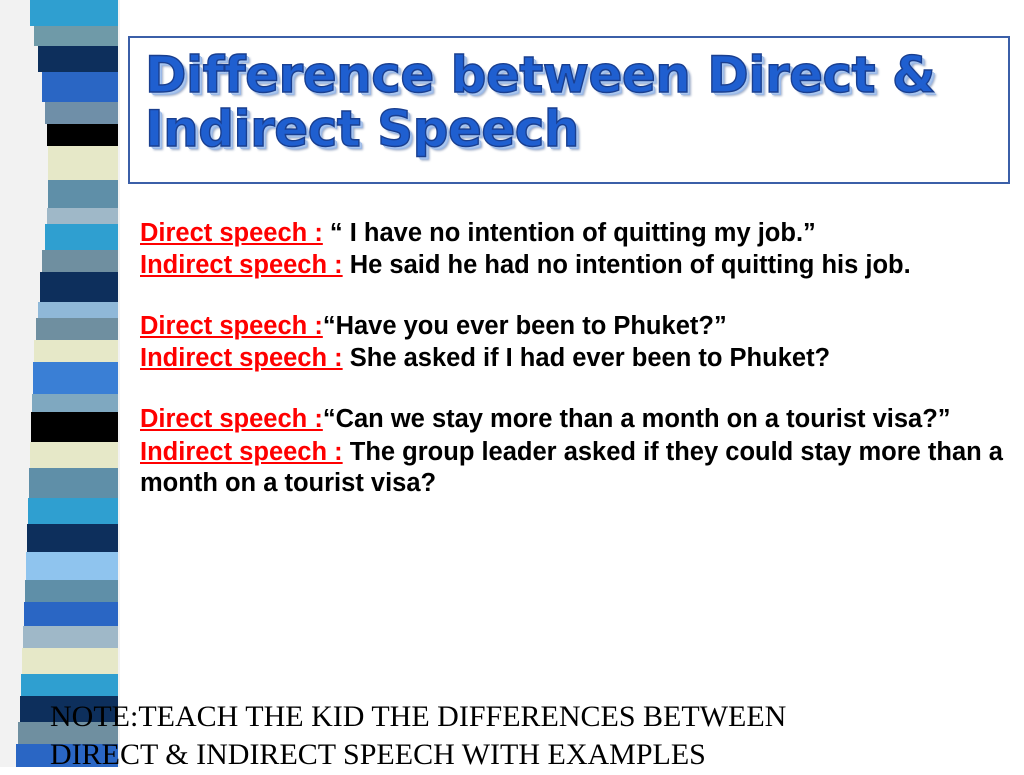  I want to click on direct-speech-text: “Have you ever been to Phuket?”, so click(524, 326).